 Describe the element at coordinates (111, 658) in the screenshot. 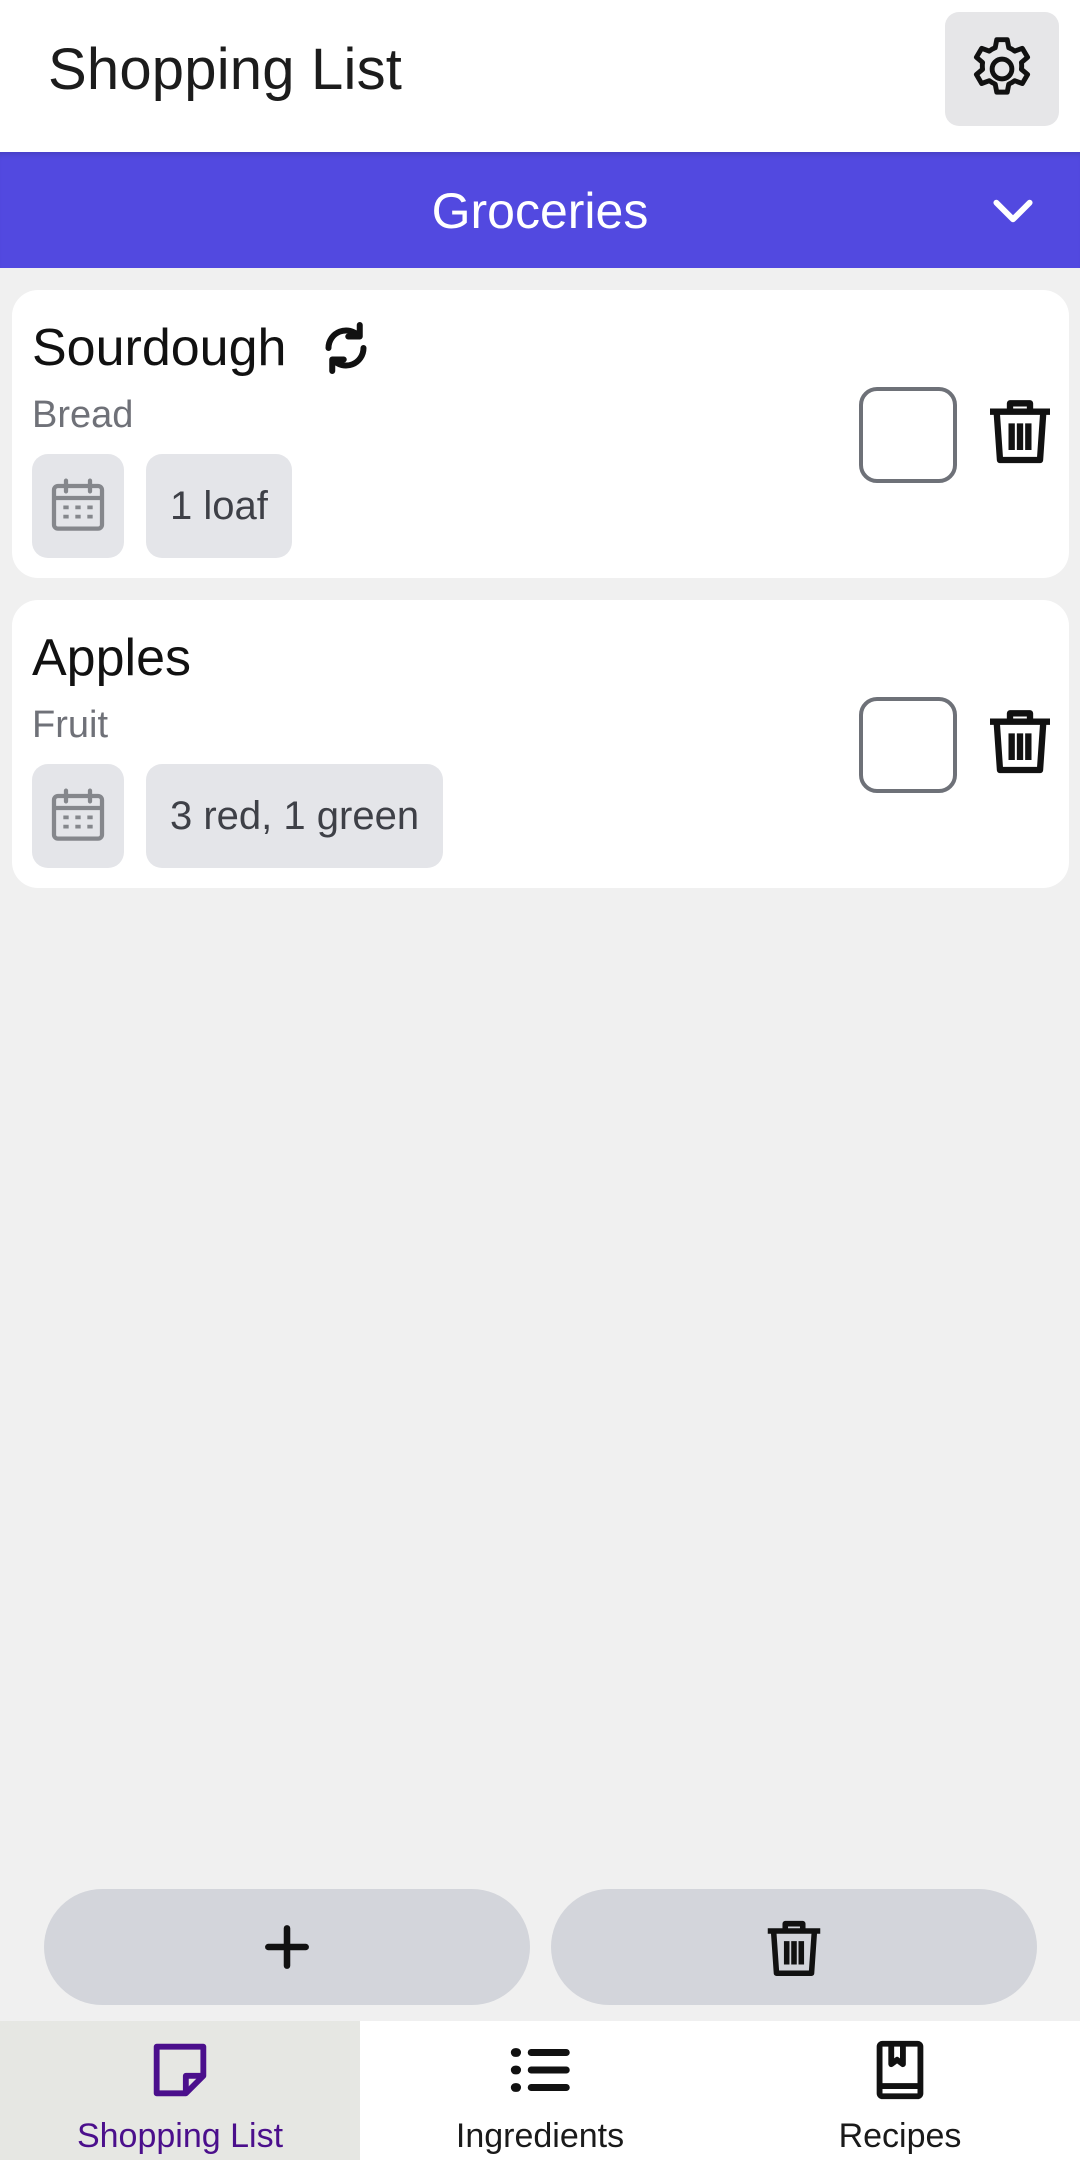

I see `item-name: Apples` at that location.